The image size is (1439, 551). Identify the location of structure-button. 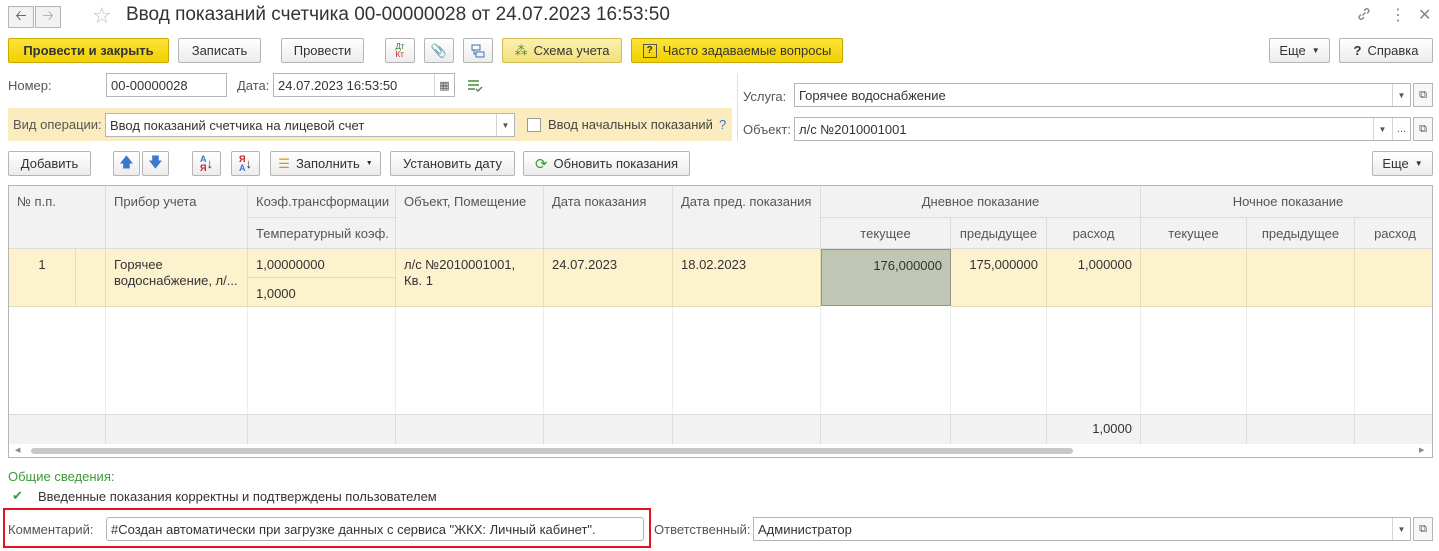
(478, 50).